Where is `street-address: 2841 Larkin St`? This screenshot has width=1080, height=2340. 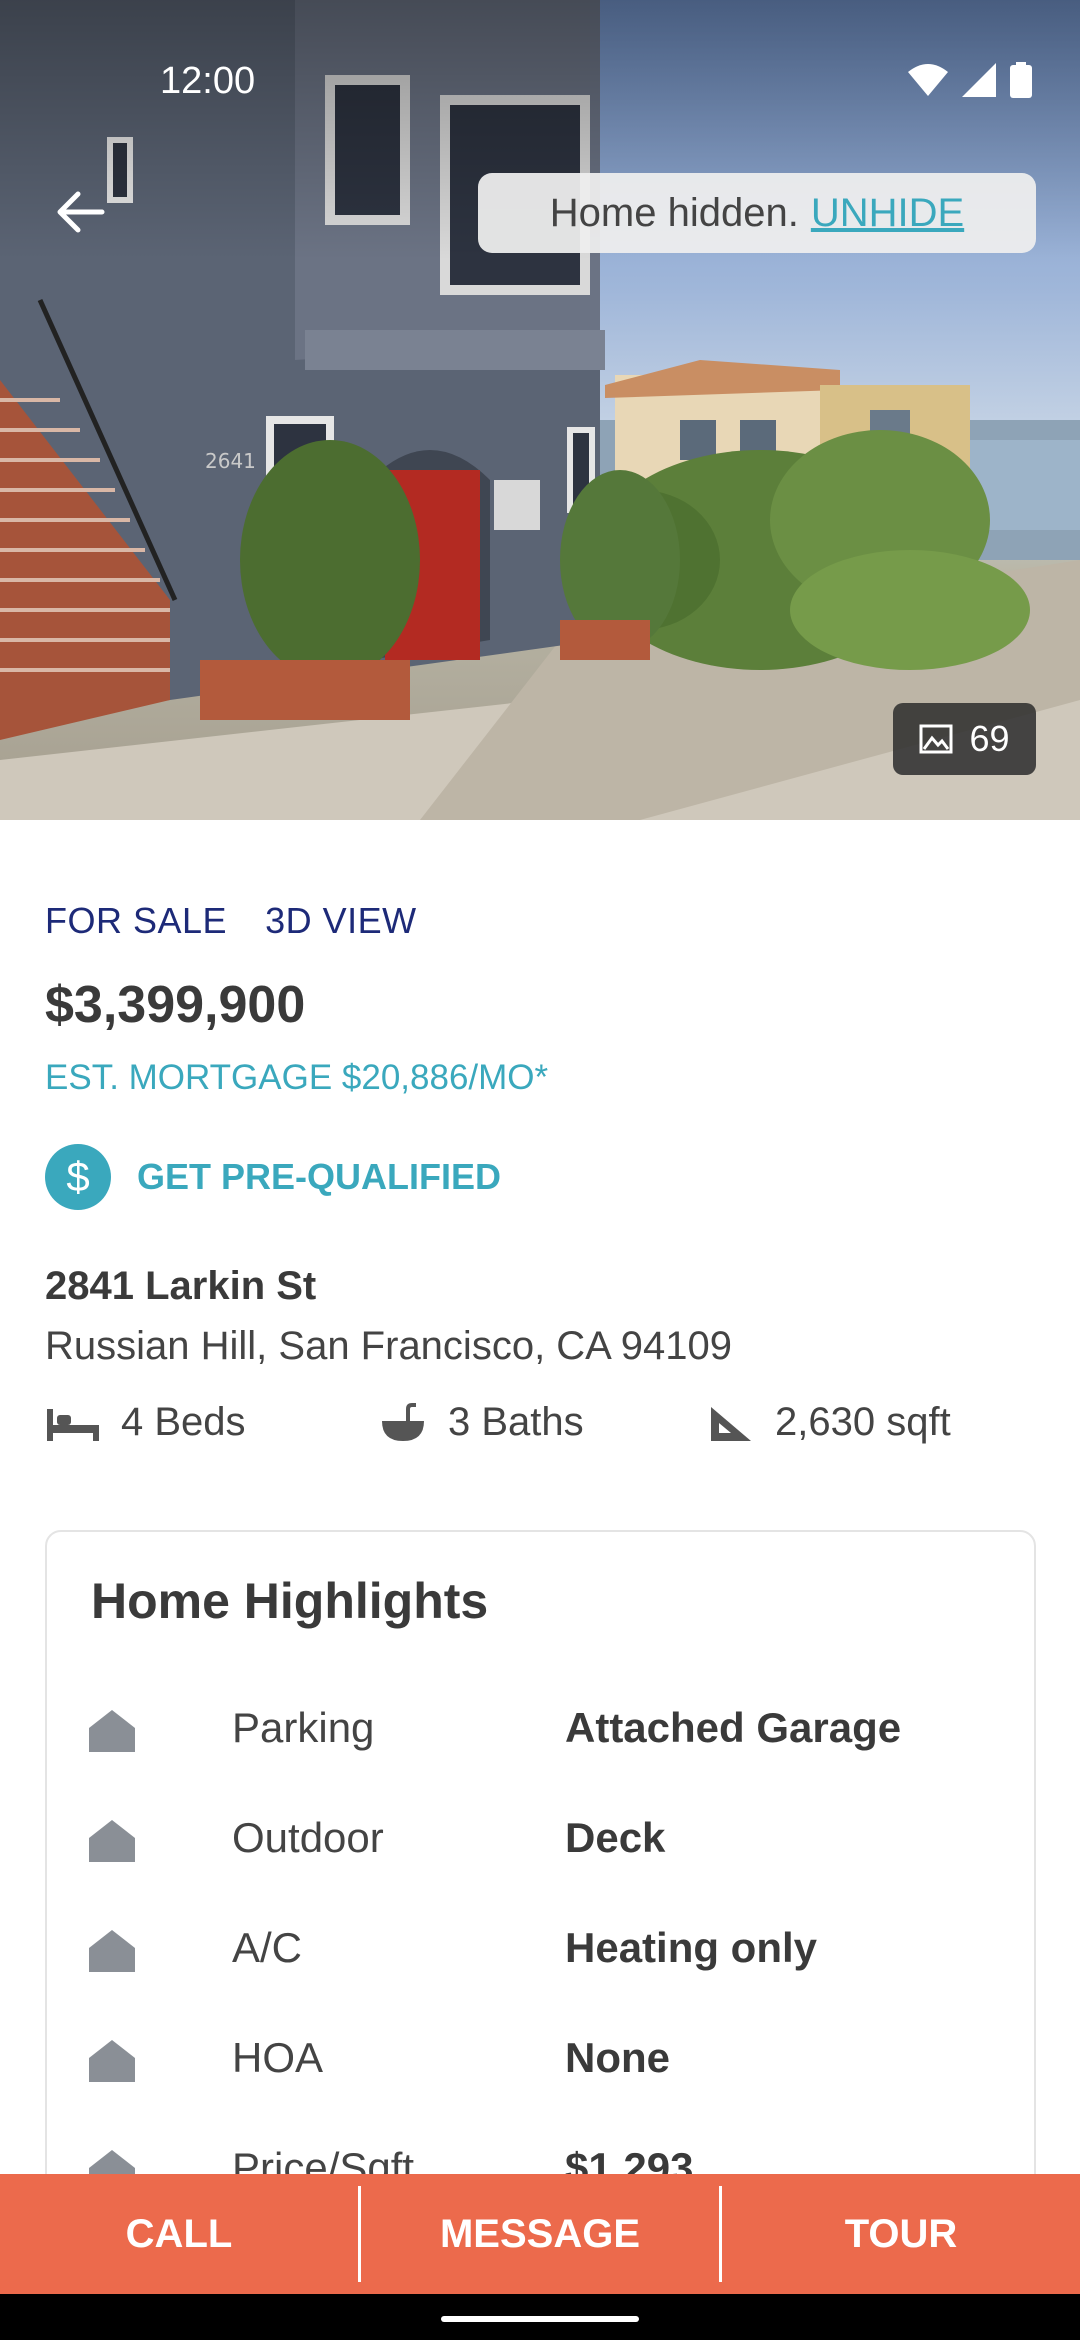 street-address: 2841 Larkin St is located at coordinates (181, 1286).